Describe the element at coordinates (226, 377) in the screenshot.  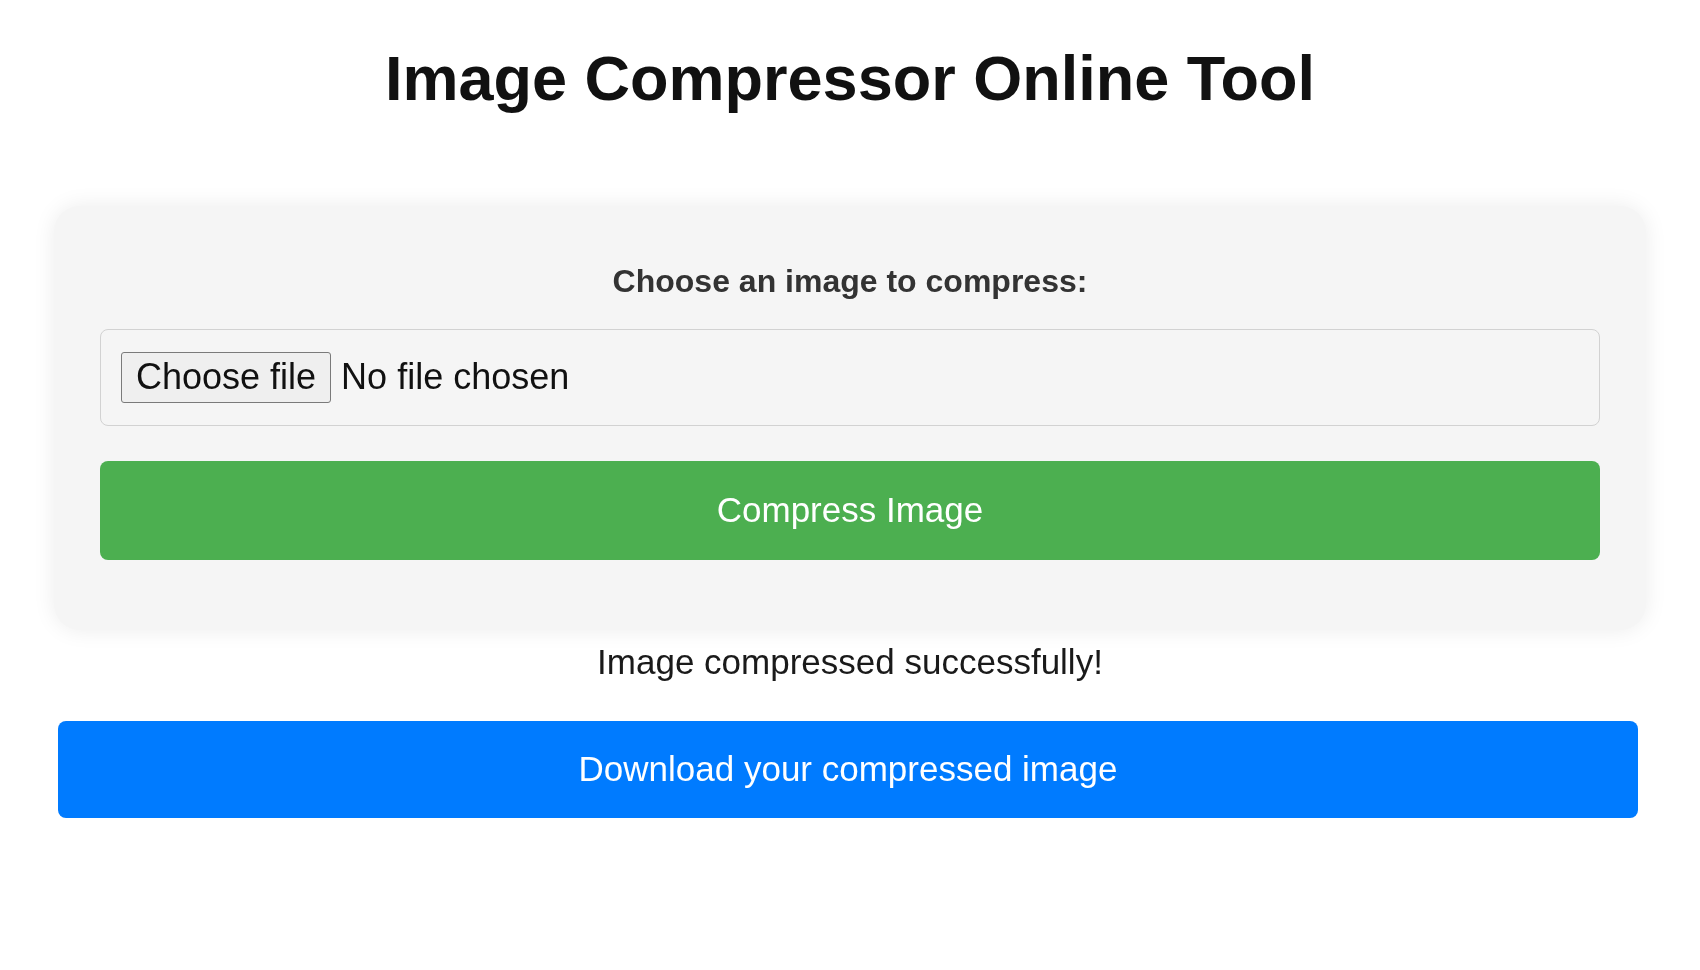
I see `choose-file-button: Choose file` at that location.